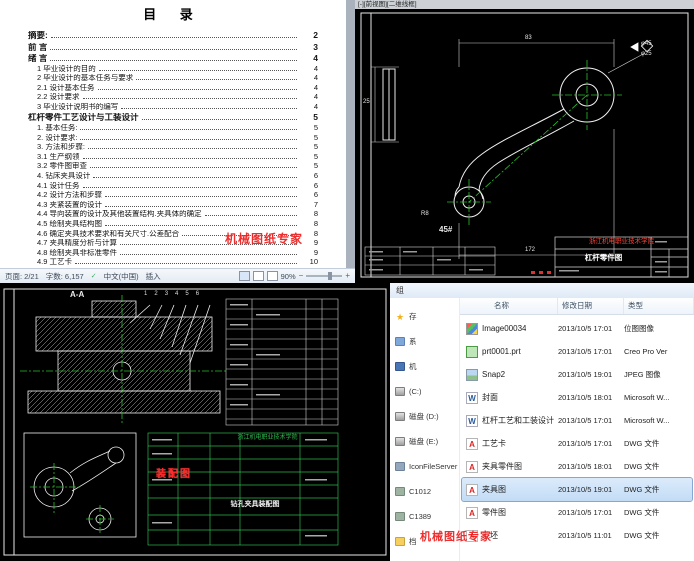 The height and width of the screenshot is (561, 694). I want to click on nav-item-label: 机, so click(413, 366).